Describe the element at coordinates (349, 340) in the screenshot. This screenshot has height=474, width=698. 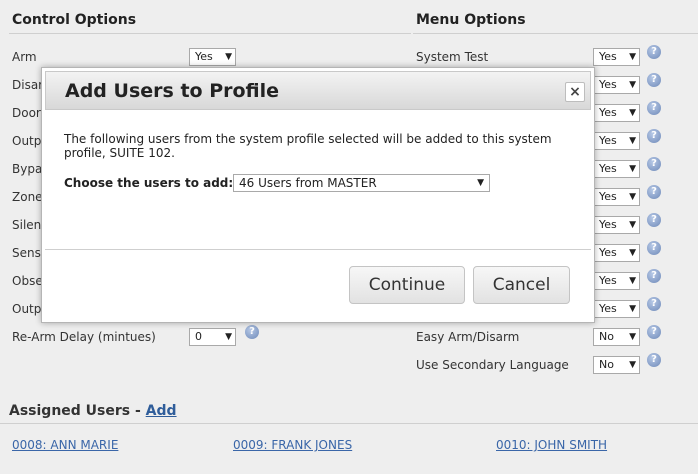
I see `option-row-easy-arm-disarm: Easy Arm/Disarm No ▼?` at that location.